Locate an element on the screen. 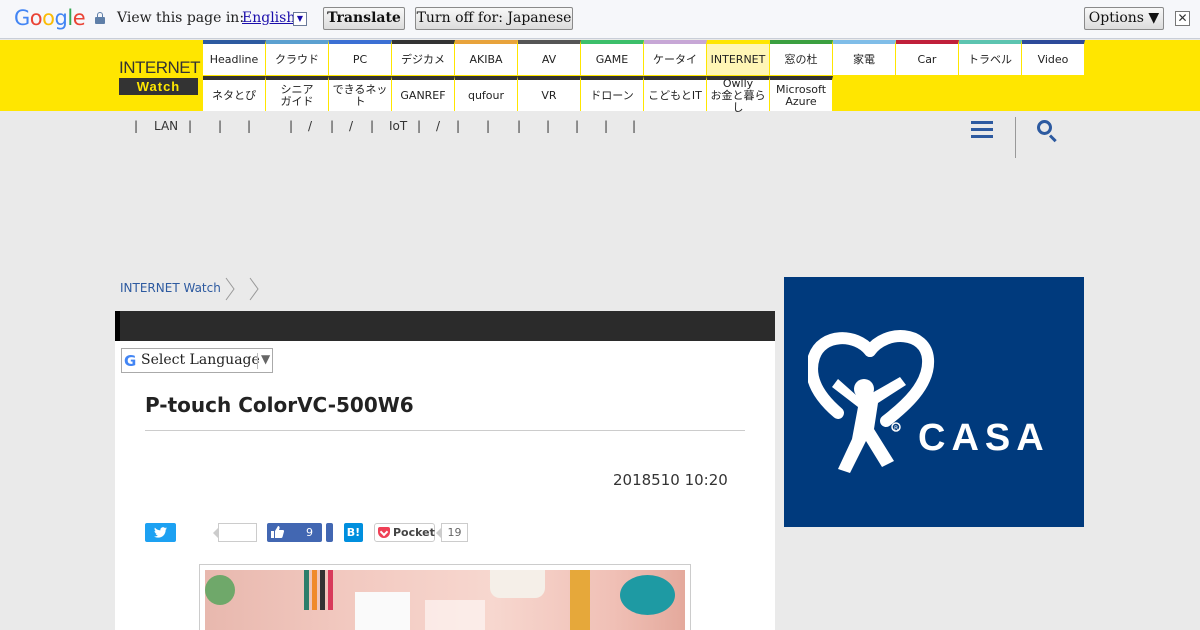 The width and height of the screenshot is (1200, 630). nav-primary-11: Car is located at coordinates (927, 57).